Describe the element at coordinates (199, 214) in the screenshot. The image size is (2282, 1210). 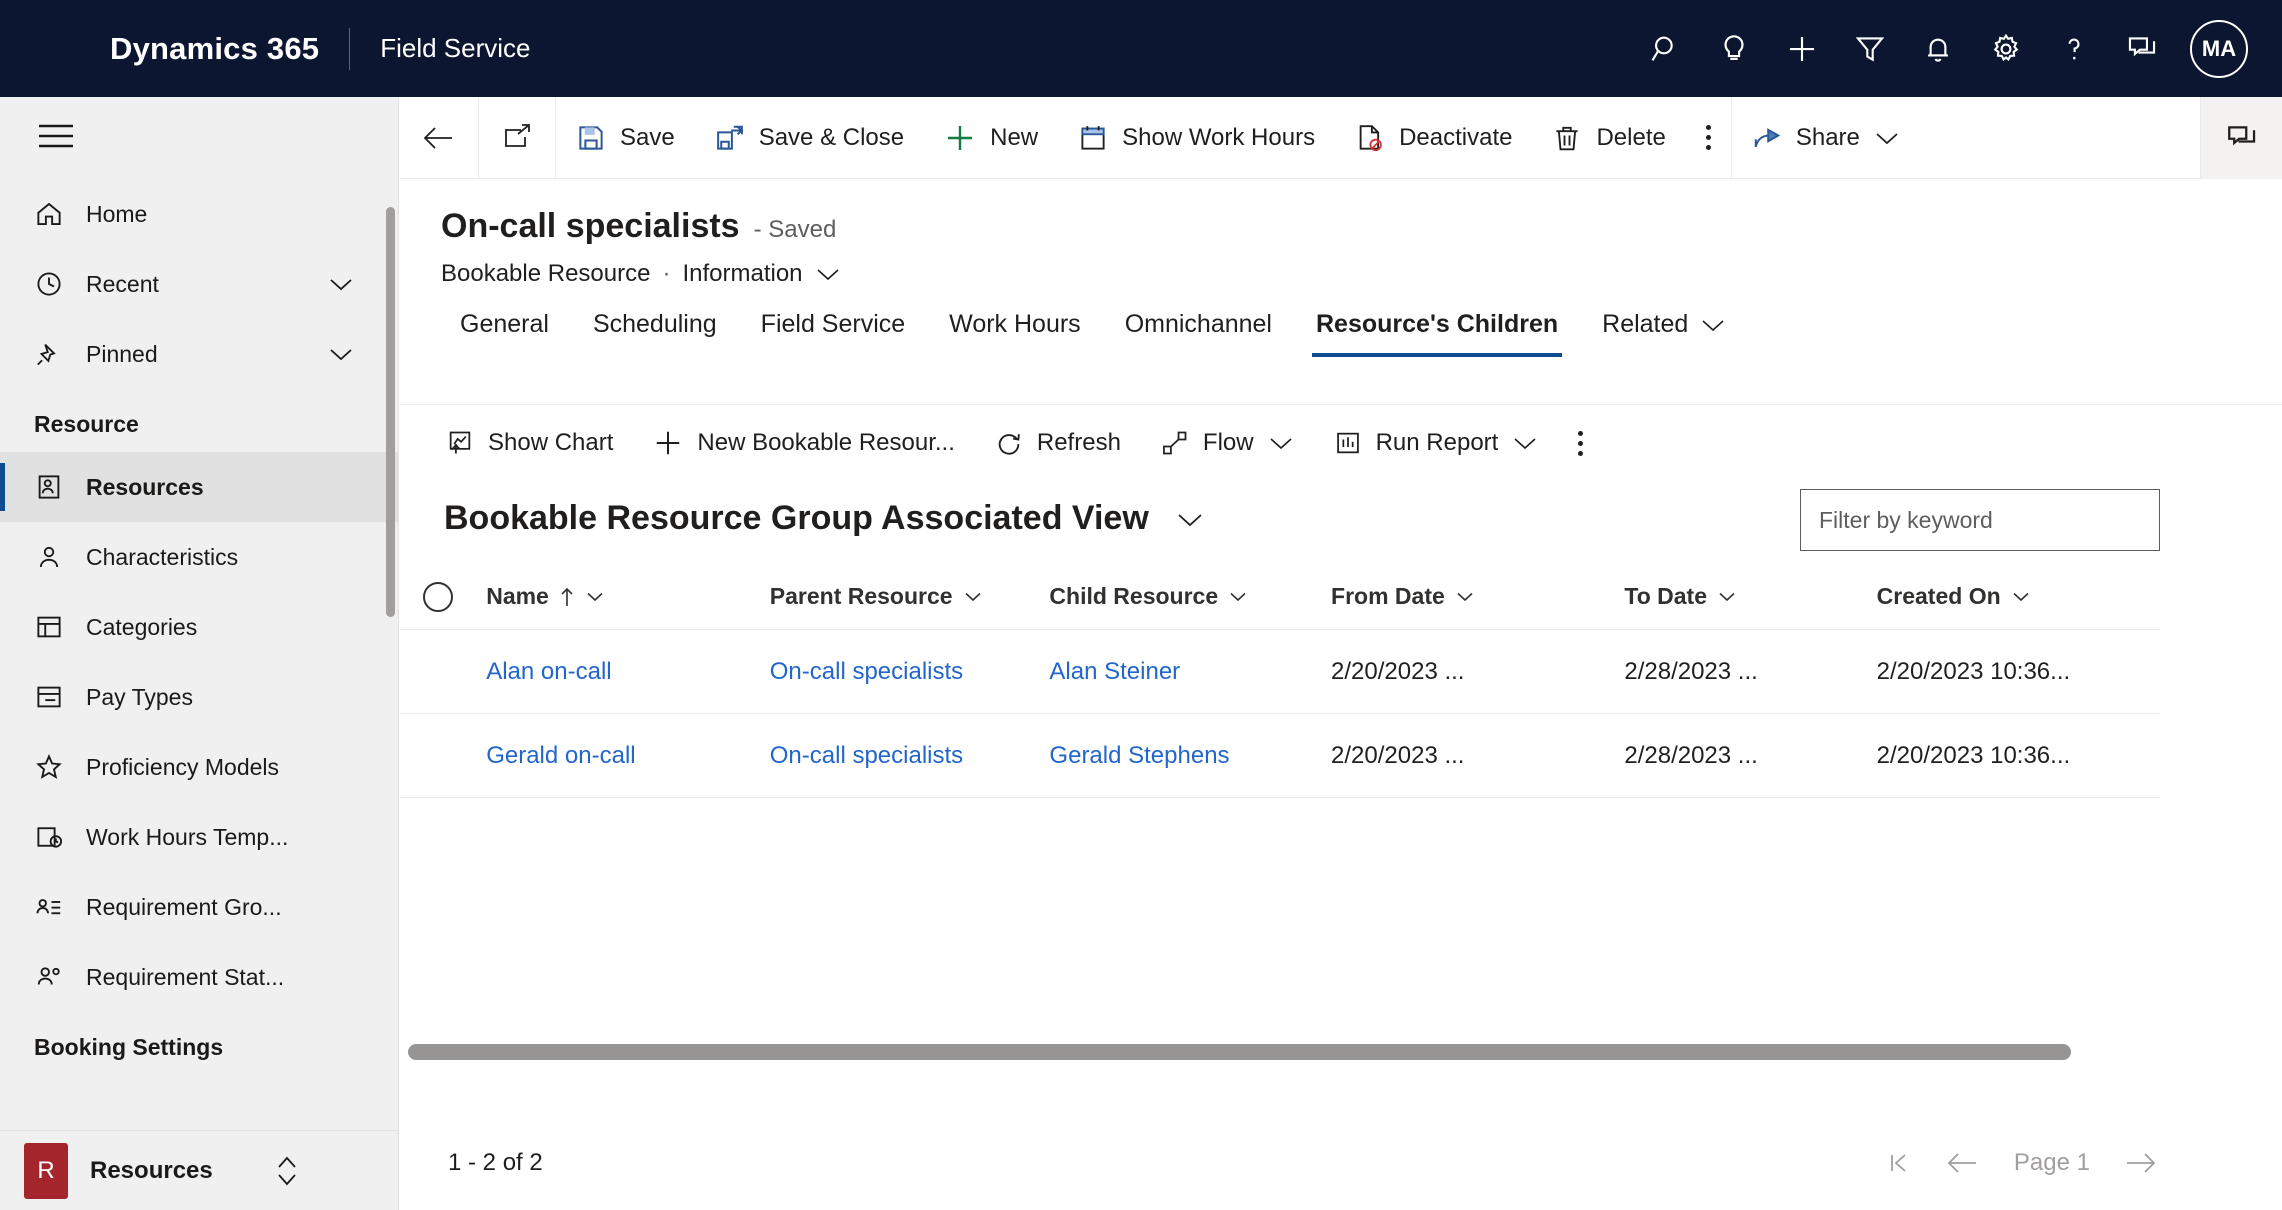
I see `sidebar-item-home: Home` at that location.